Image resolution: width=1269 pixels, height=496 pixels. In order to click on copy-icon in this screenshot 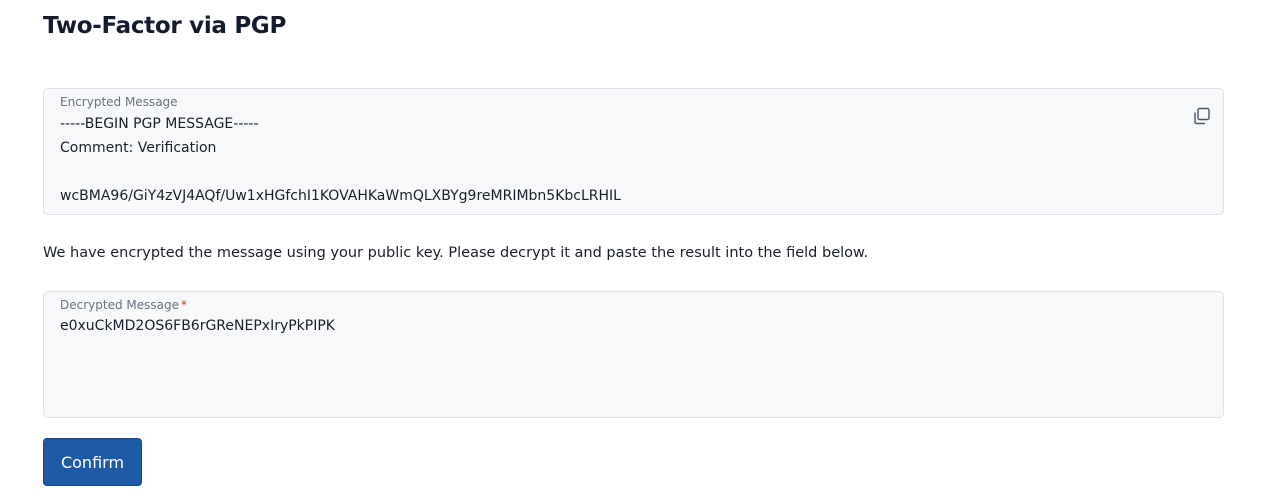, I will do `click(1202, 116)`.